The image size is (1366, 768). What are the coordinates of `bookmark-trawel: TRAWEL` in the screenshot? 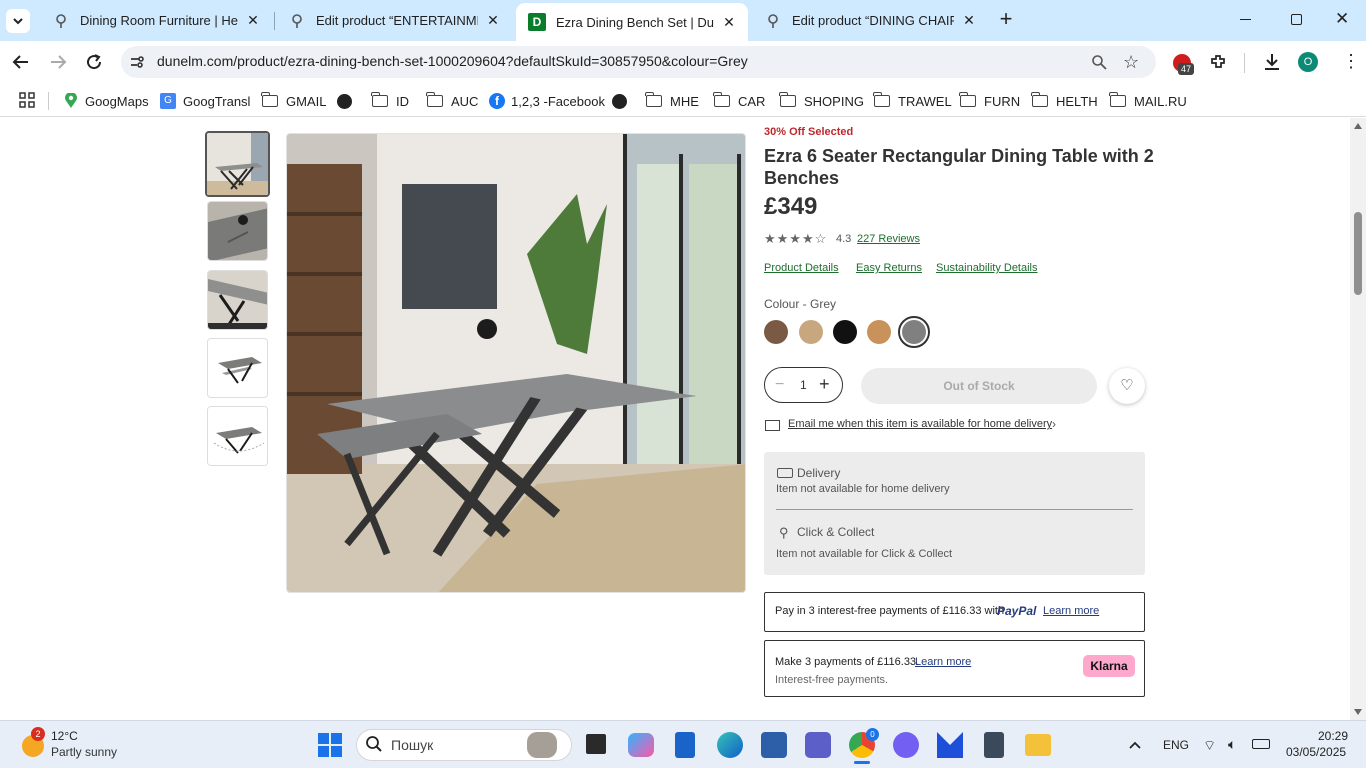 It's located at (912, 101).